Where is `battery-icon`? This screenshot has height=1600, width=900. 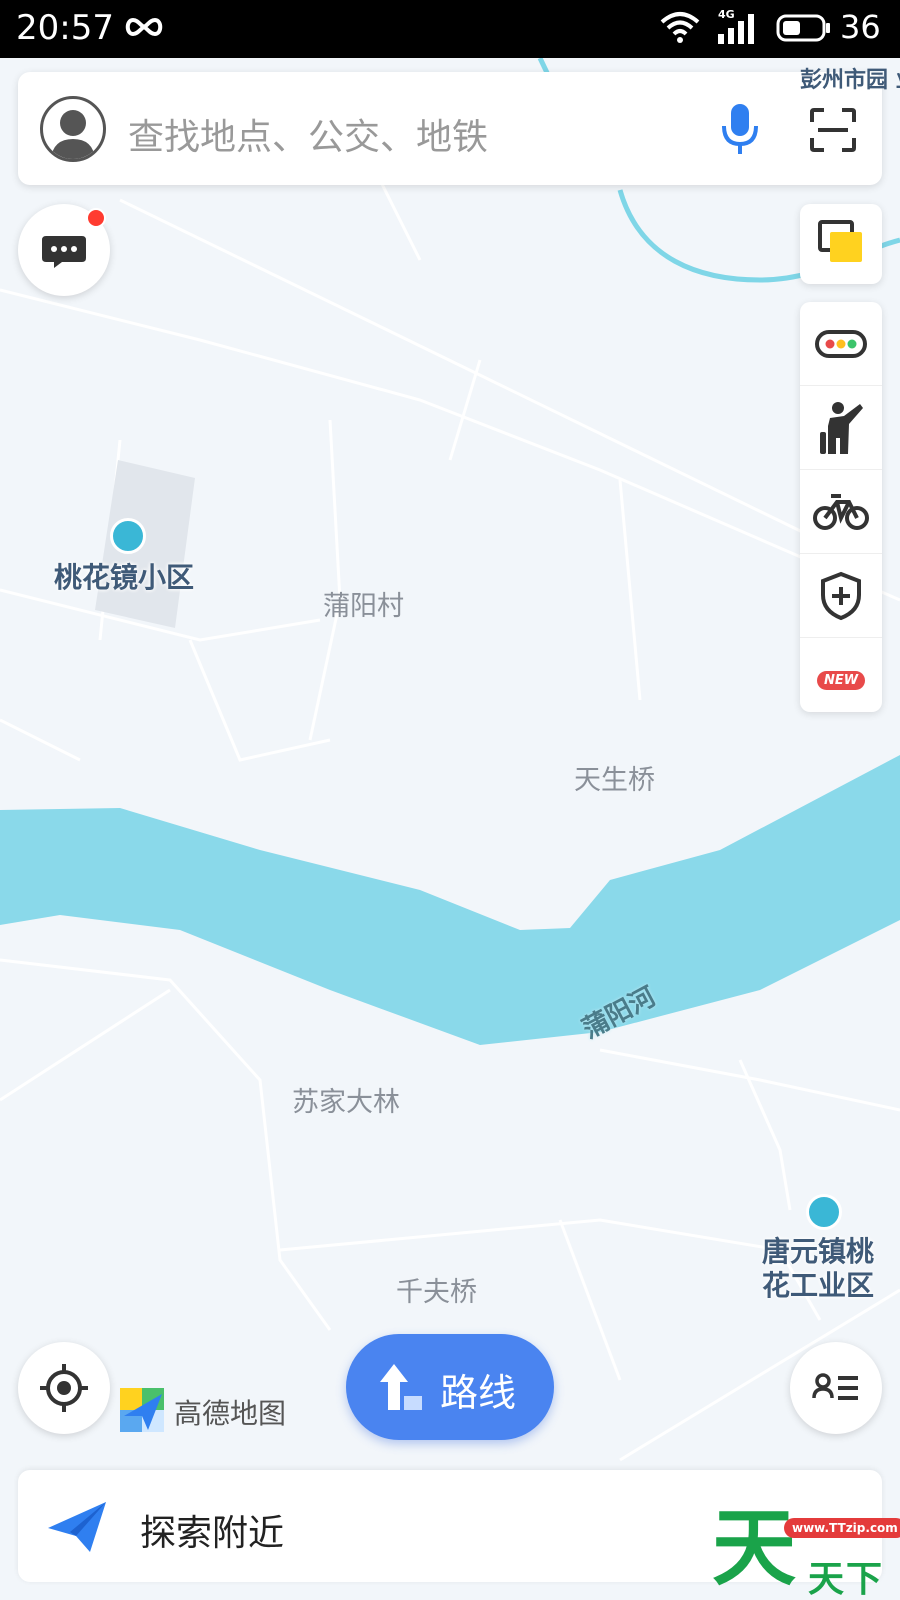 battery-icon is located at coordinates (803, 28).